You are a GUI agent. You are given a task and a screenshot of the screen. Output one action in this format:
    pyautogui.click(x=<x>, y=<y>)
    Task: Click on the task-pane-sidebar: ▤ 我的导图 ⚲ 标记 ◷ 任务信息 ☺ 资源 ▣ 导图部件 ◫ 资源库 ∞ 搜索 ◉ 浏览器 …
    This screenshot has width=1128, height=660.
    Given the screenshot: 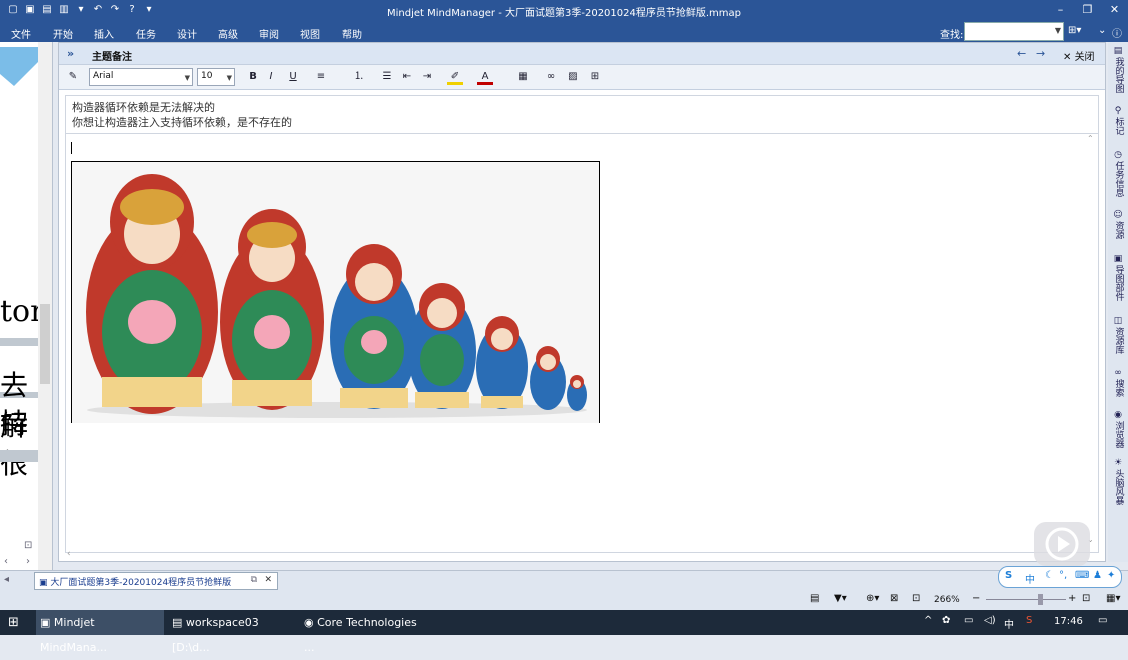 What is the action you would take?
    pyautogui.click(x=1118, y=302)
    